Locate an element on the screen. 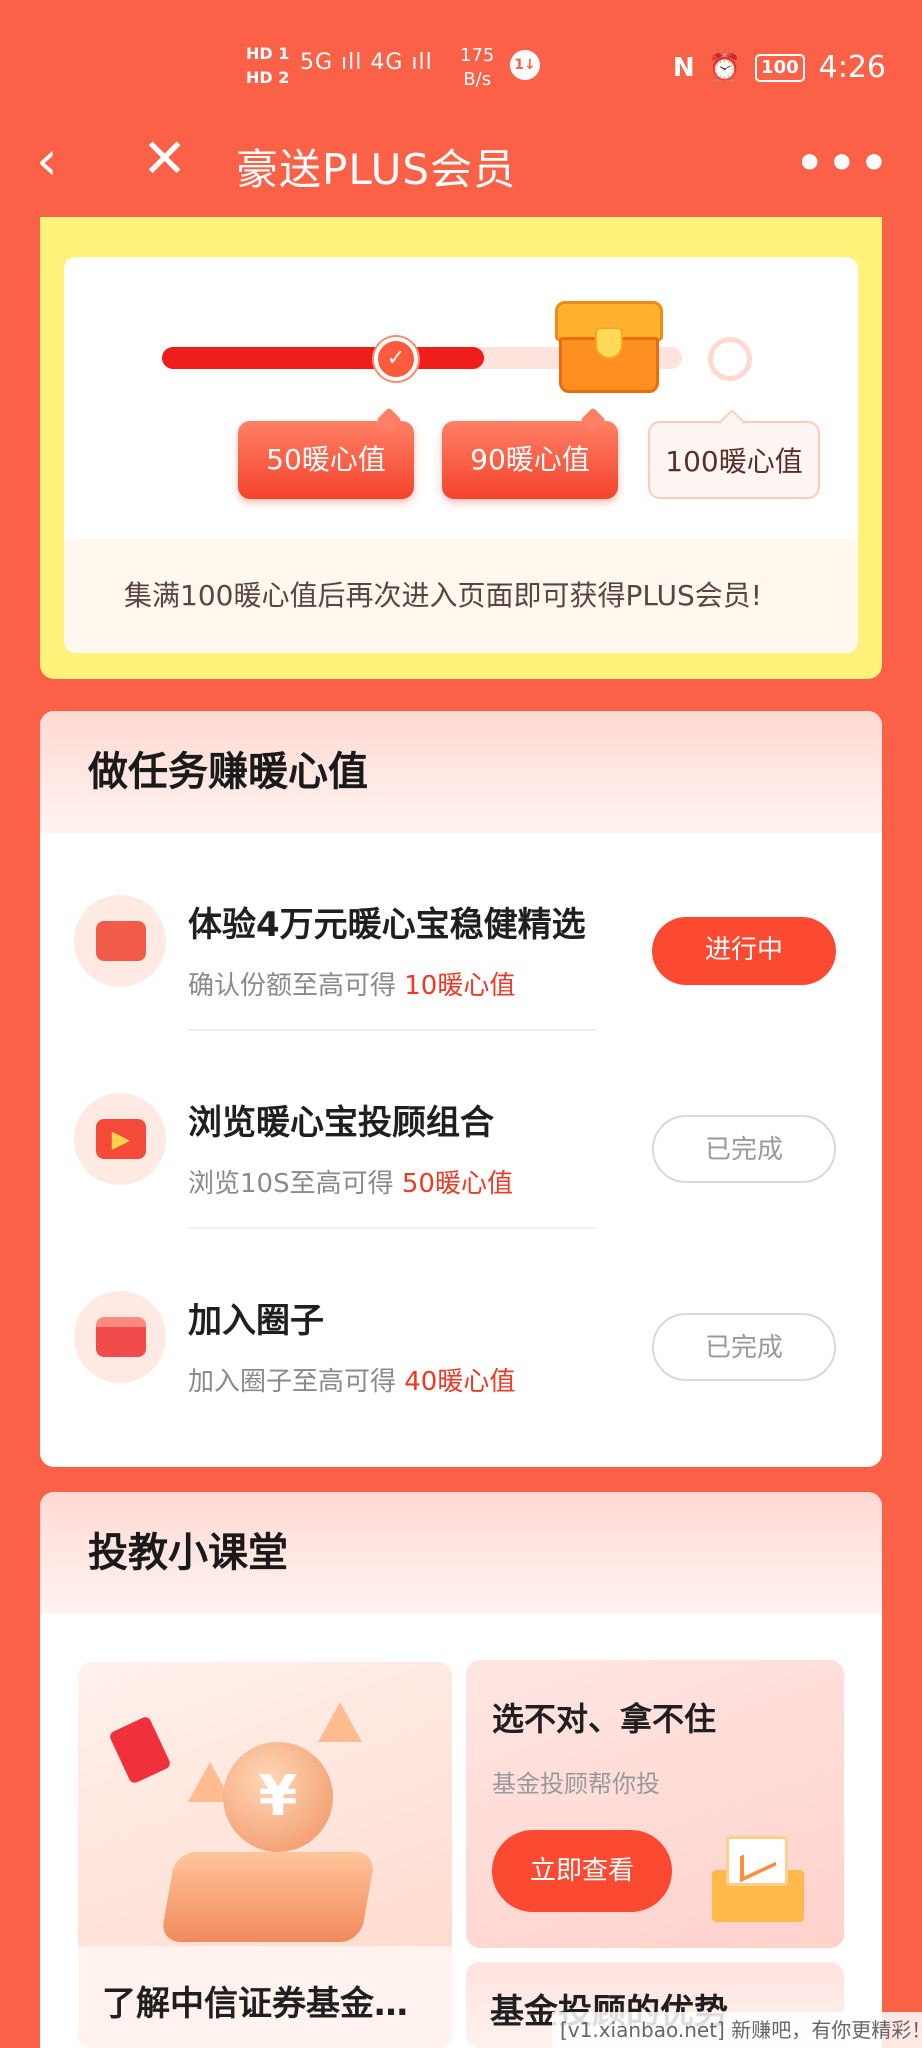 The width and height of the screenshot is (922, 2048). task-reward: 40暖心值 is located at coordinates (460, 1382).